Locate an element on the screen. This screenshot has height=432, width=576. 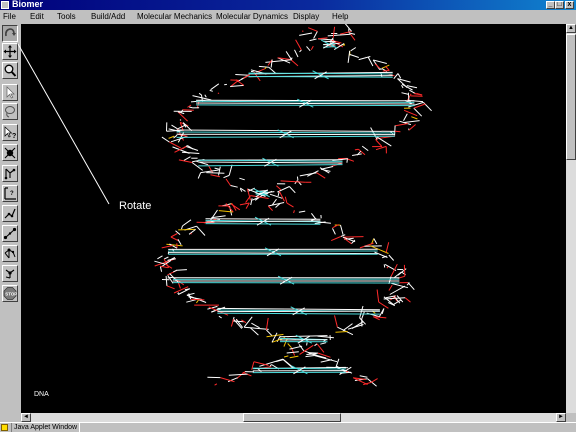
vertical-scroll-thumb is located at coordinates (571, 97).